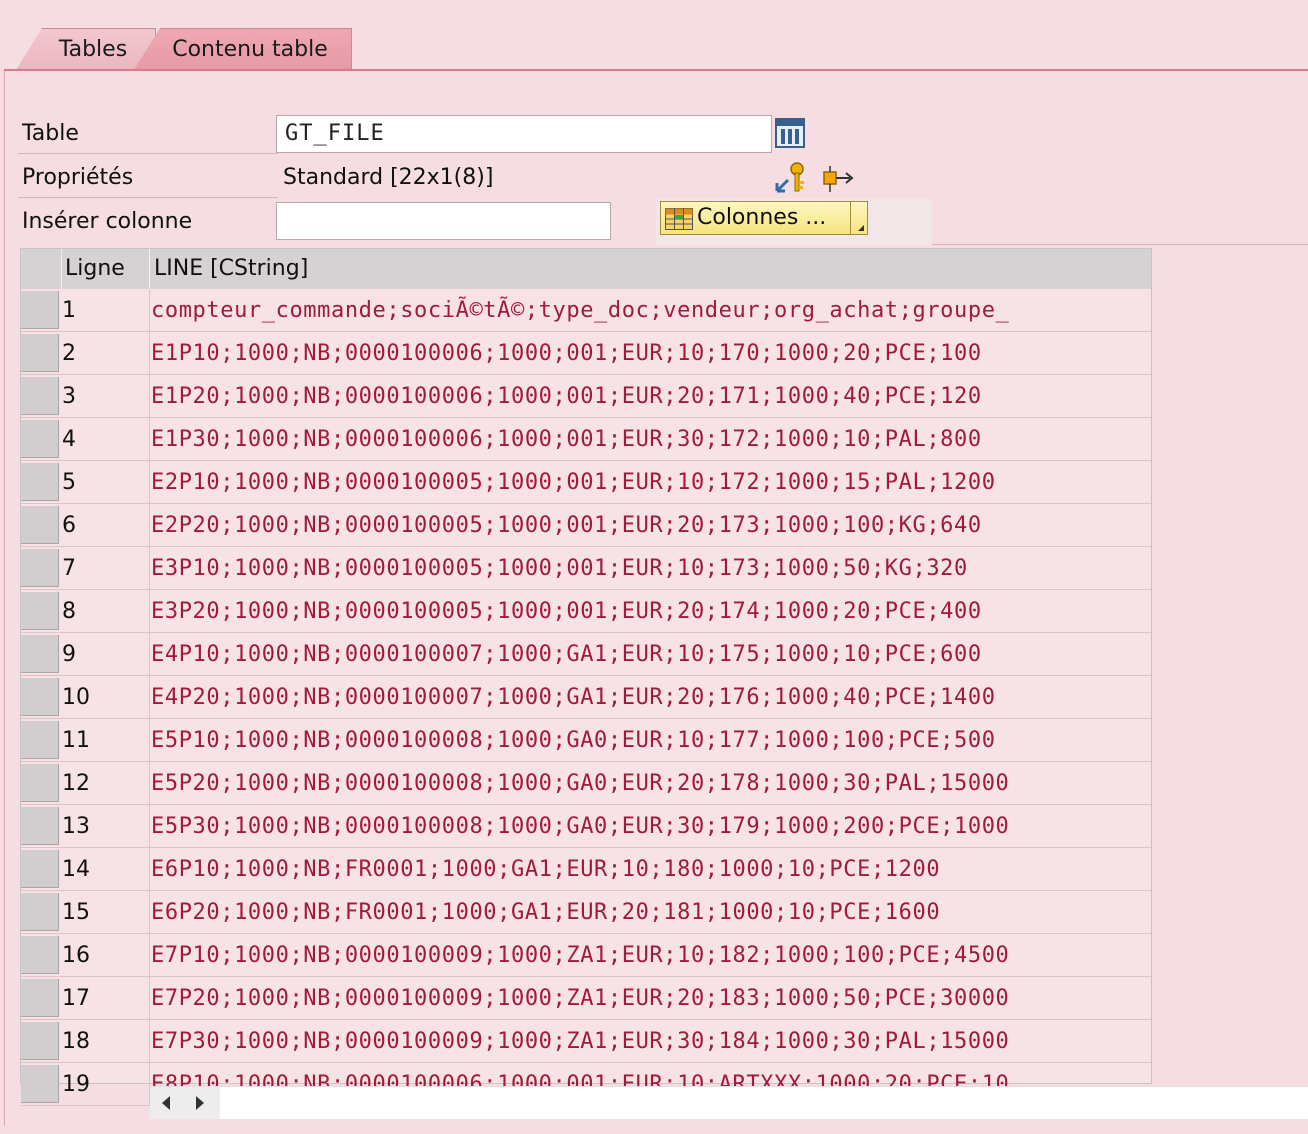 The height and width of the screenshot is (1134, 1308). What do you see at coordinates (388, 177) in the screenshot?
I see `properties-value: Standard [22x1(8)]` at bounding box center [388, 177].